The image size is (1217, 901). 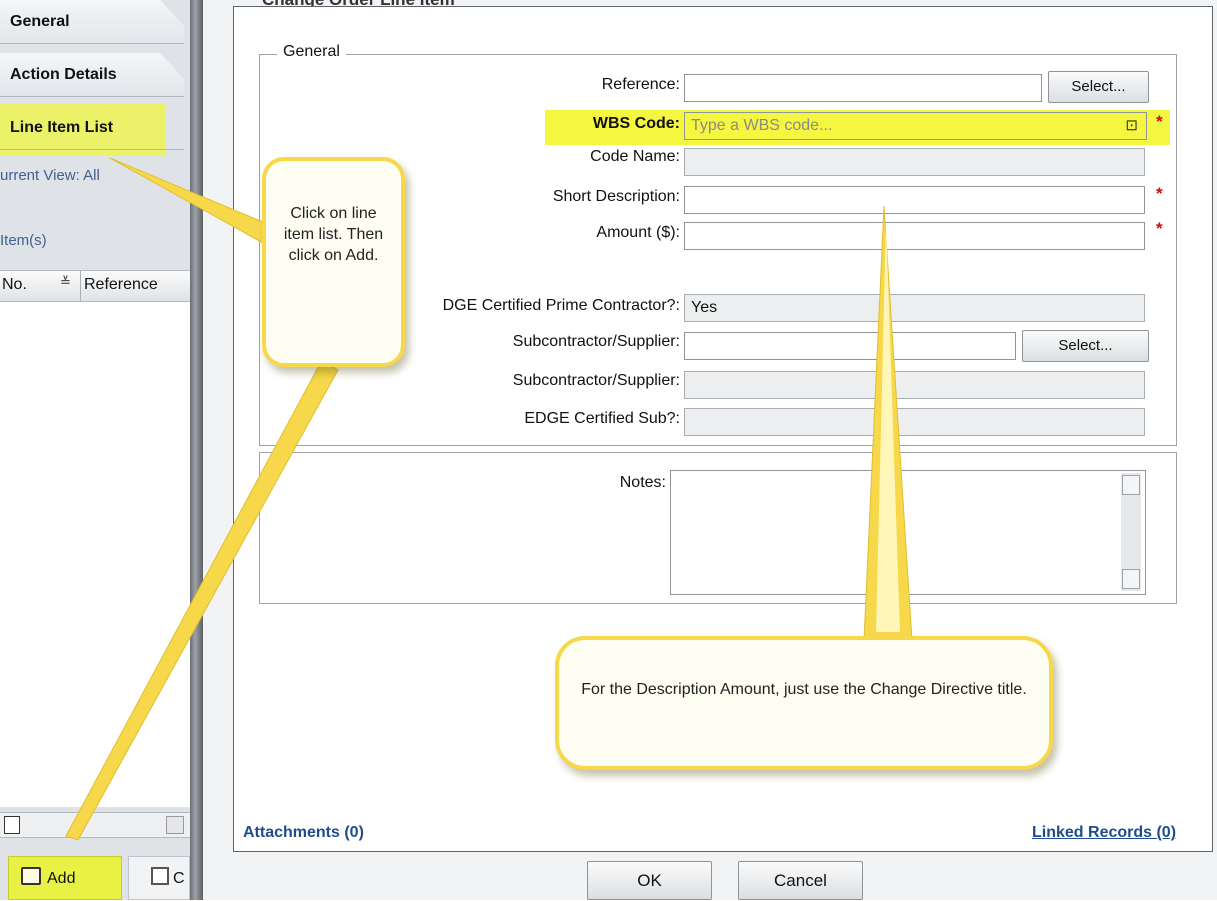 I want to click on edge-sub-field, so click(x=914, y=422).